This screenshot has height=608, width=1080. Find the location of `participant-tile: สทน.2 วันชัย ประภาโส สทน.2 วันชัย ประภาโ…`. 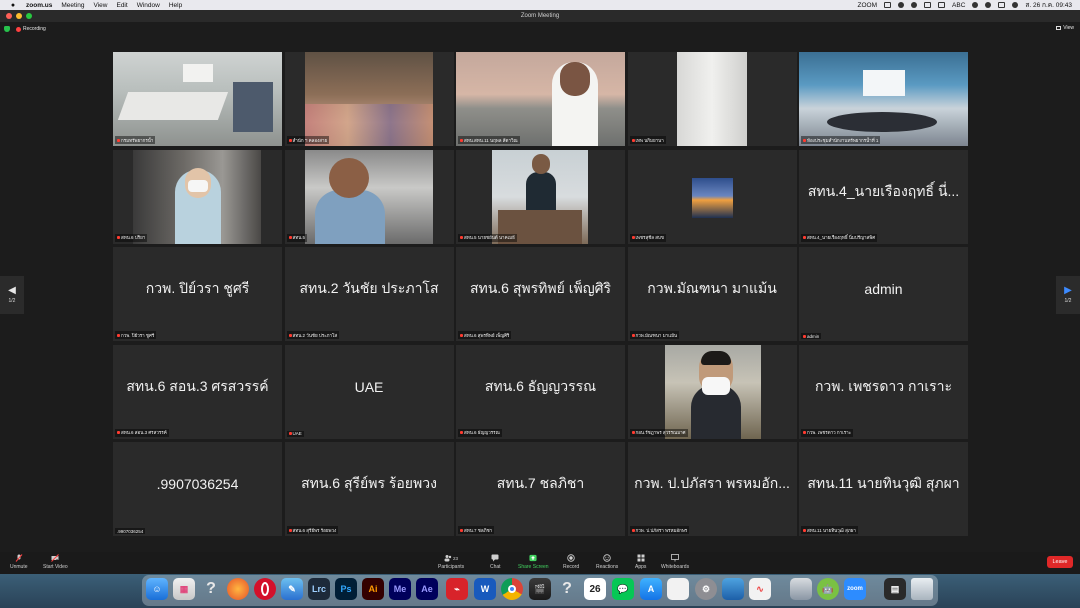

participant-tile: สทน.2 วันชัย ประภาโส สทน.2 วันชัย ประภาโ… is located at coordinates (369, 294).